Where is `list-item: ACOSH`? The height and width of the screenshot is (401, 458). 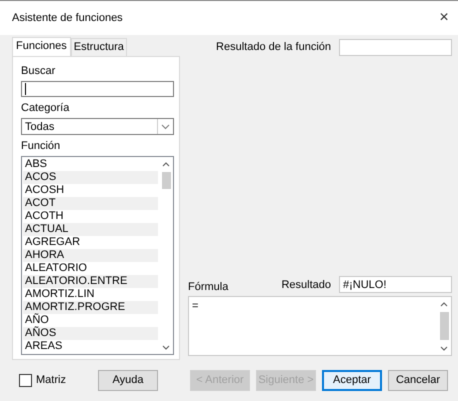
list-item: ACOSH is located at coordinates (90, 190).